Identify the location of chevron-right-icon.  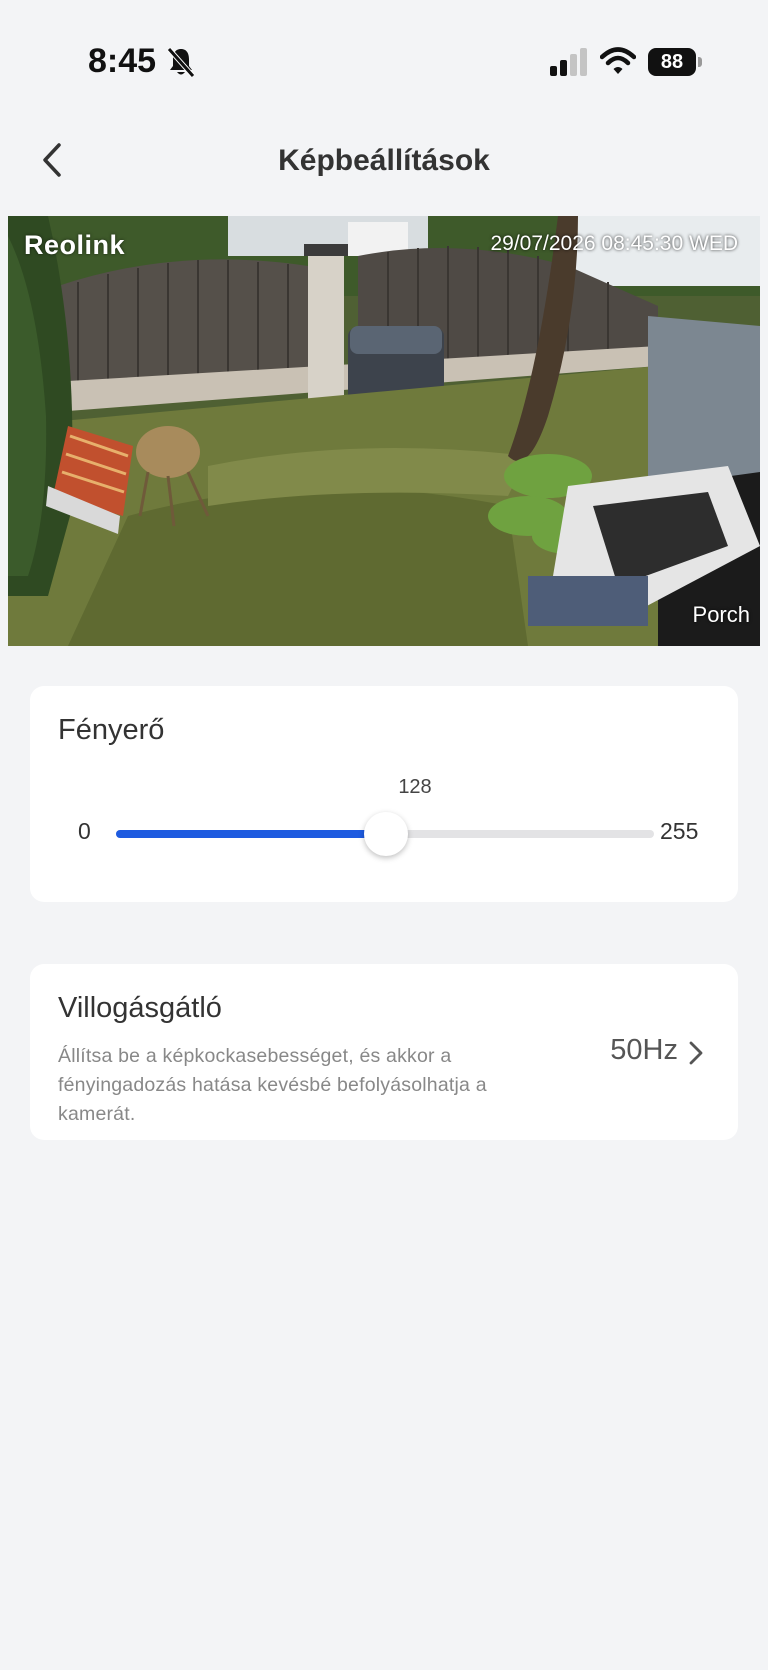
(696, 1053).